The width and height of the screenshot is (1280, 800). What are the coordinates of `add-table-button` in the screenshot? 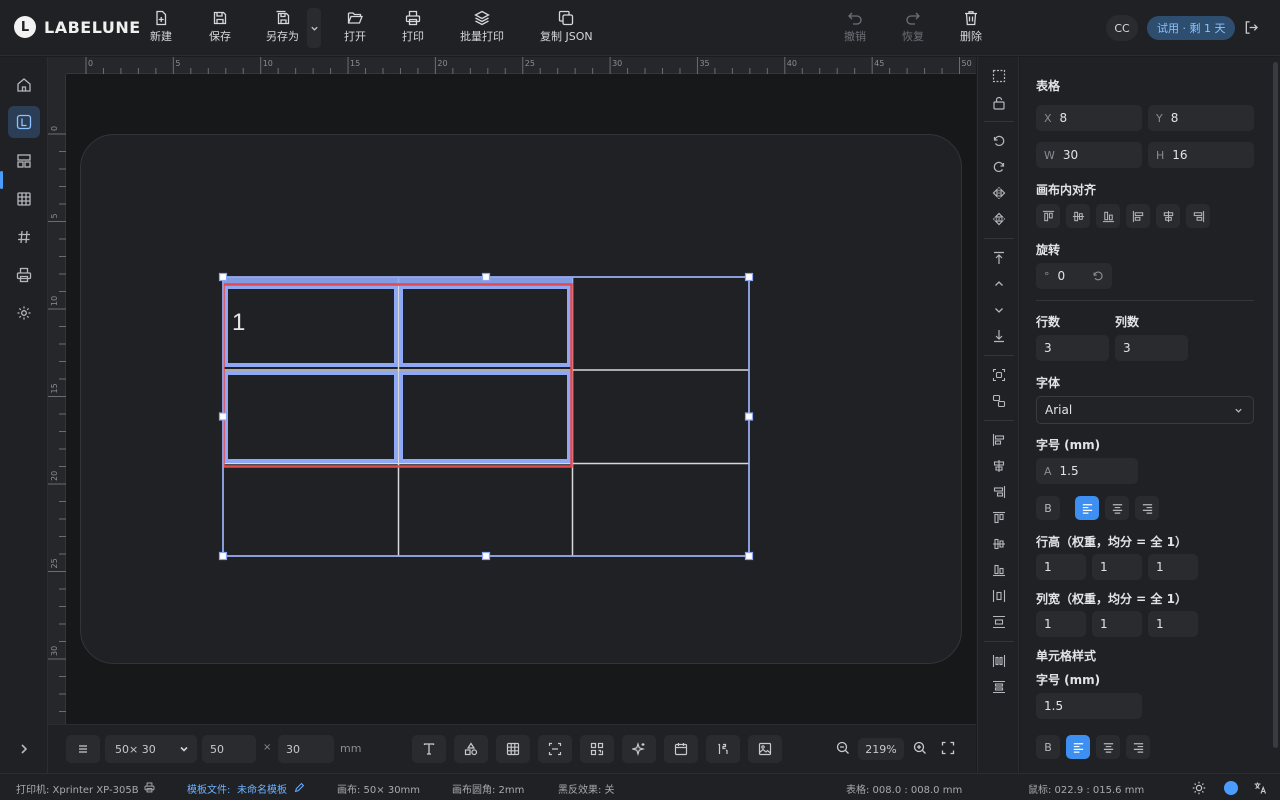 It's located at (513, 749).